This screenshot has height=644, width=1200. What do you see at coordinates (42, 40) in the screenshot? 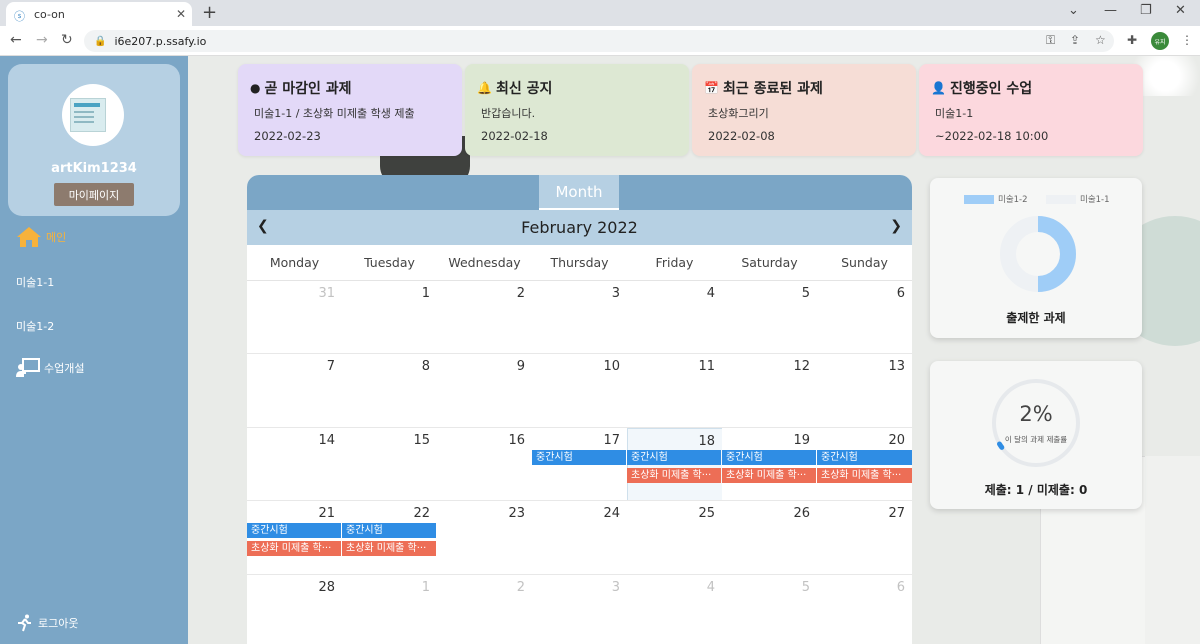
I see `forward-icon: →` at bounding box center [42, 40].